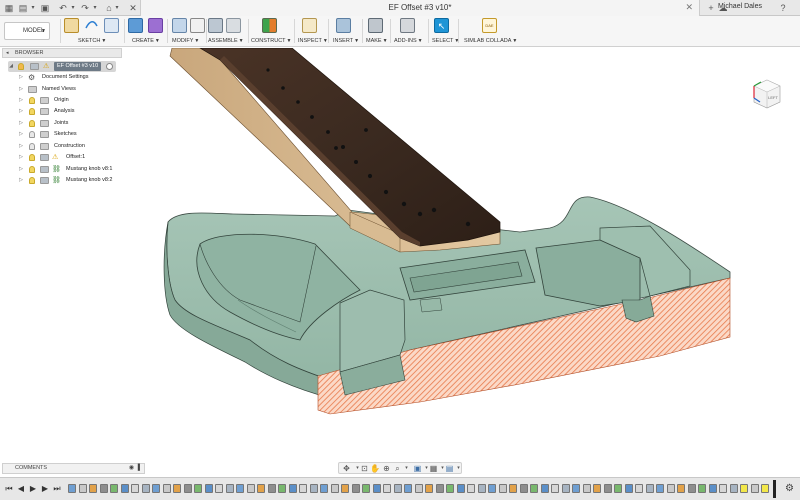  I want to click on fit-icon: ⌕, so click(397, 468).